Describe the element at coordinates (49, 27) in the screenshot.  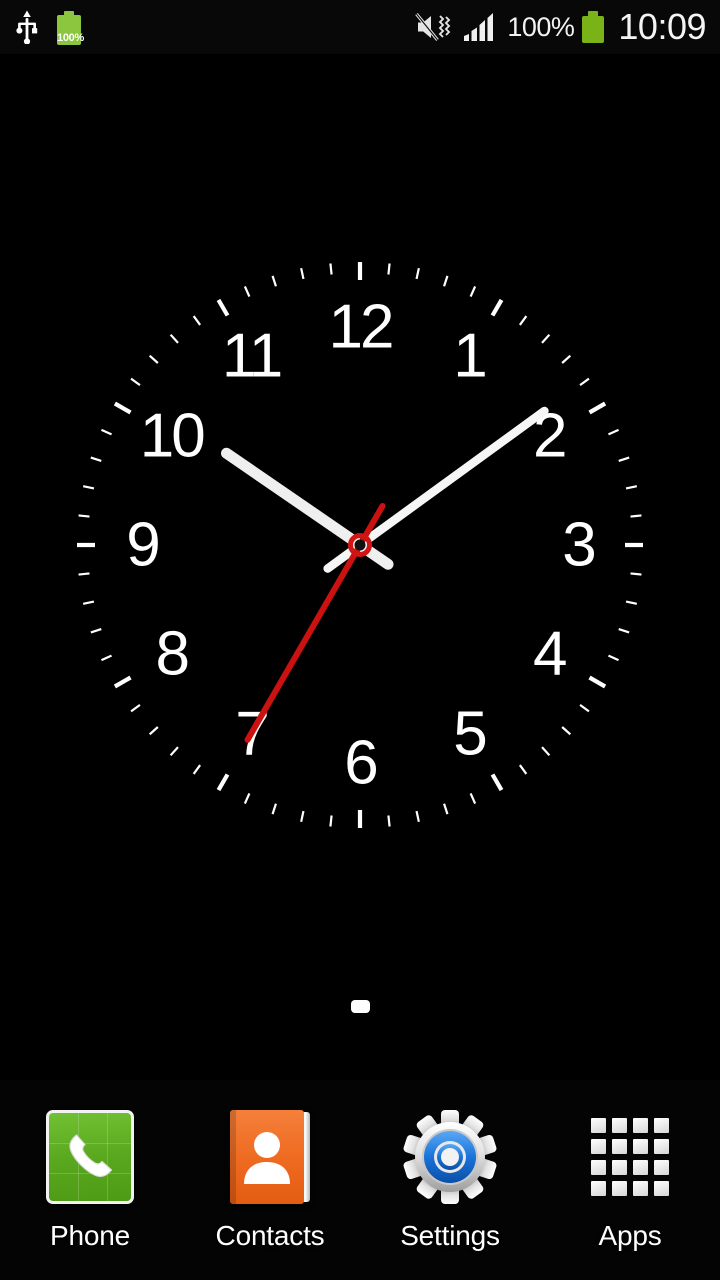
I see `status-bar-left-group: 100%` at that location.